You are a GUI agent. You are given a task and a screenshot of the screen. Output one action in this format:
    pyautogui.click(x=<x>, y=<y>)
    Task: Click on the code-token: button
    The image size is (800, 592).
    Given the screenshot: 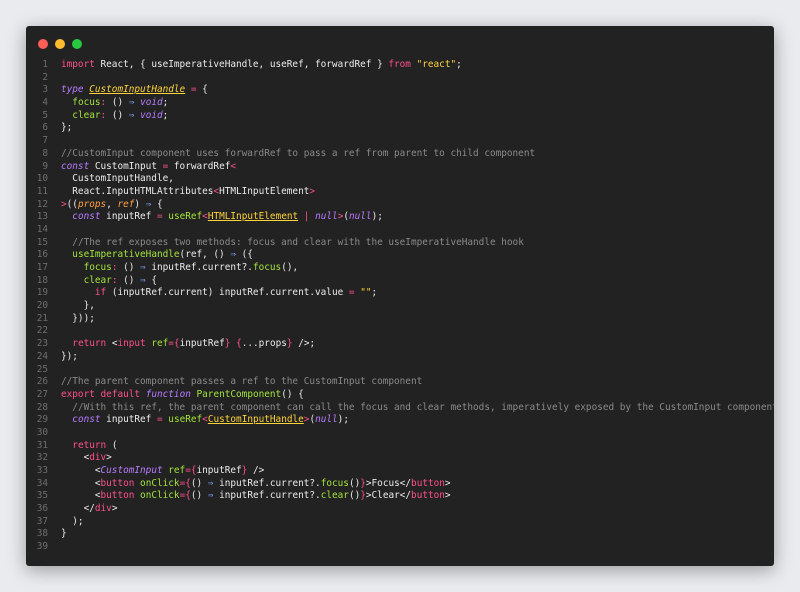 What is the action you would take?
    pyautogui.click(x=117, y=496)
    